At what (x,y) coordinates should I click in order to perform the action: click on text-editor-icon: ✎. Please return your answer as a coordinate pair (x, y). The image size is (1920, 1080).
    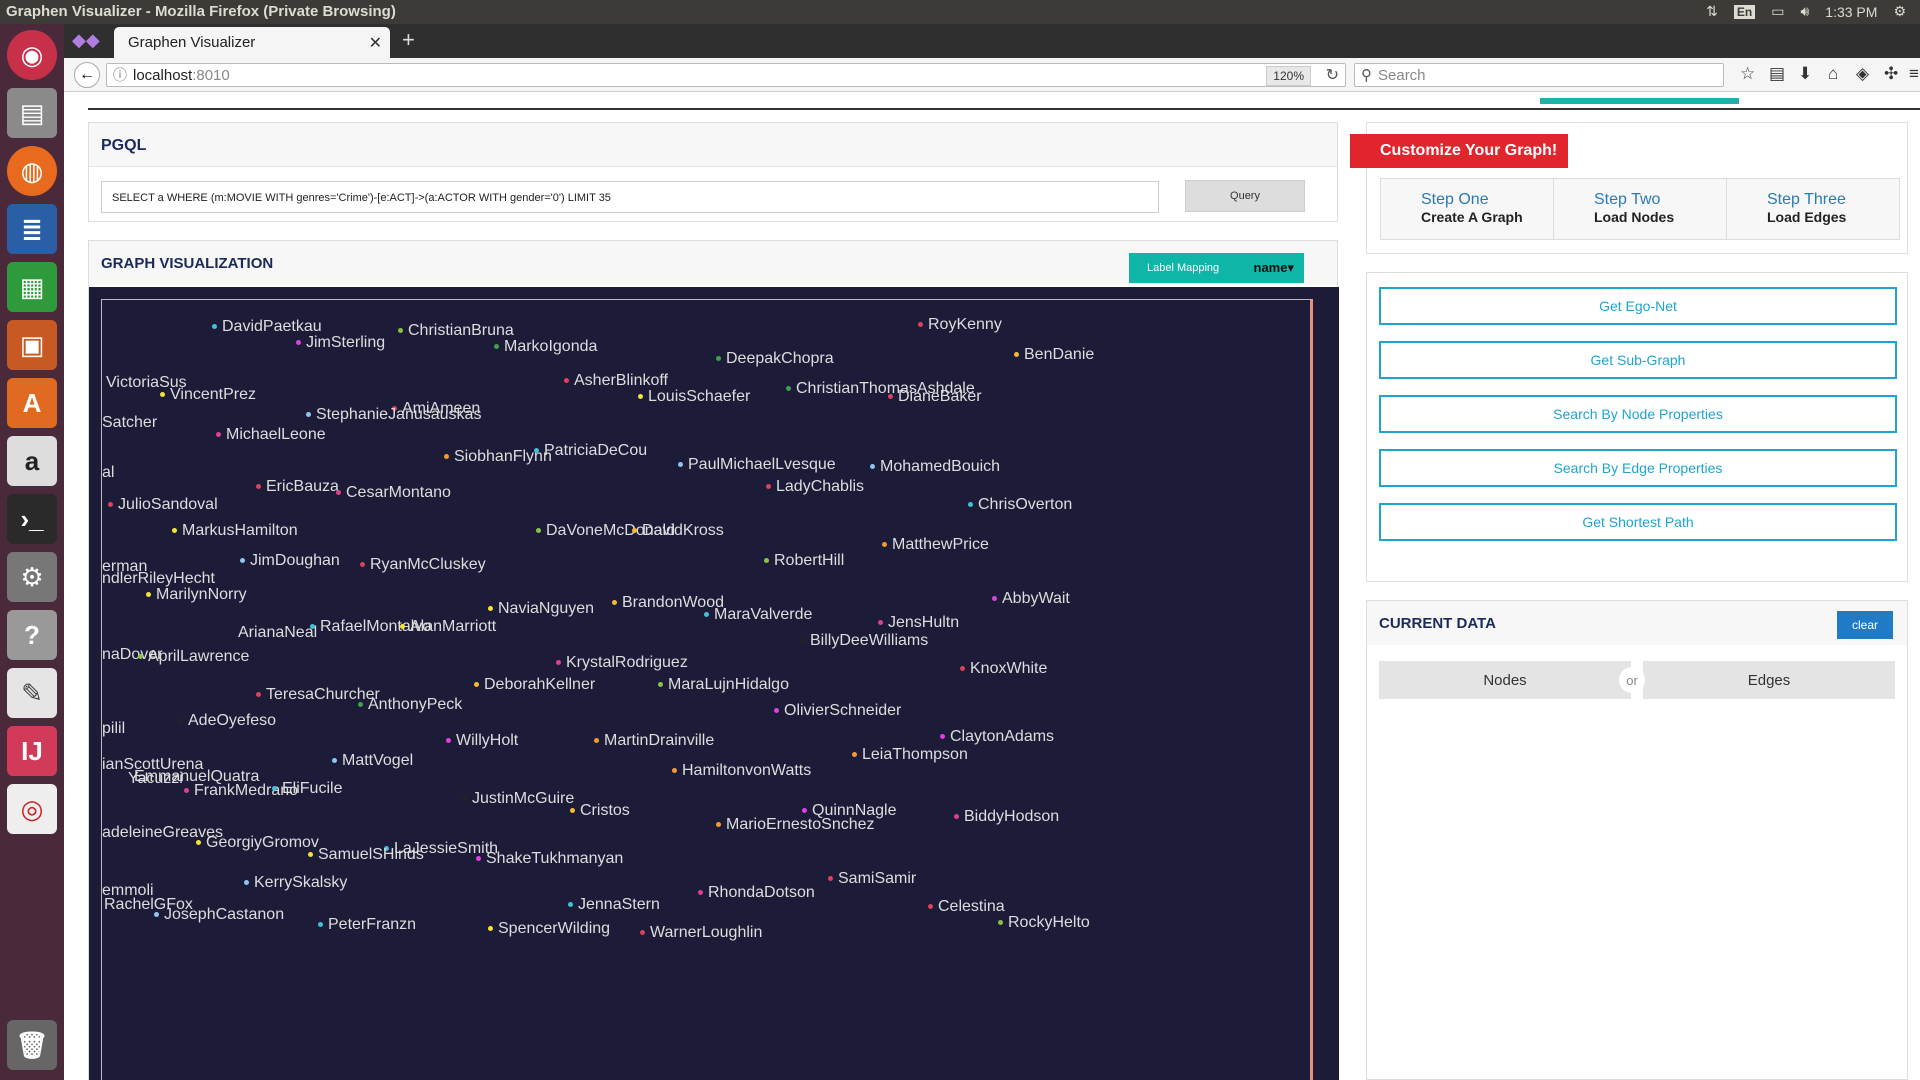
    Looking at the image, I should click on (32, 693).